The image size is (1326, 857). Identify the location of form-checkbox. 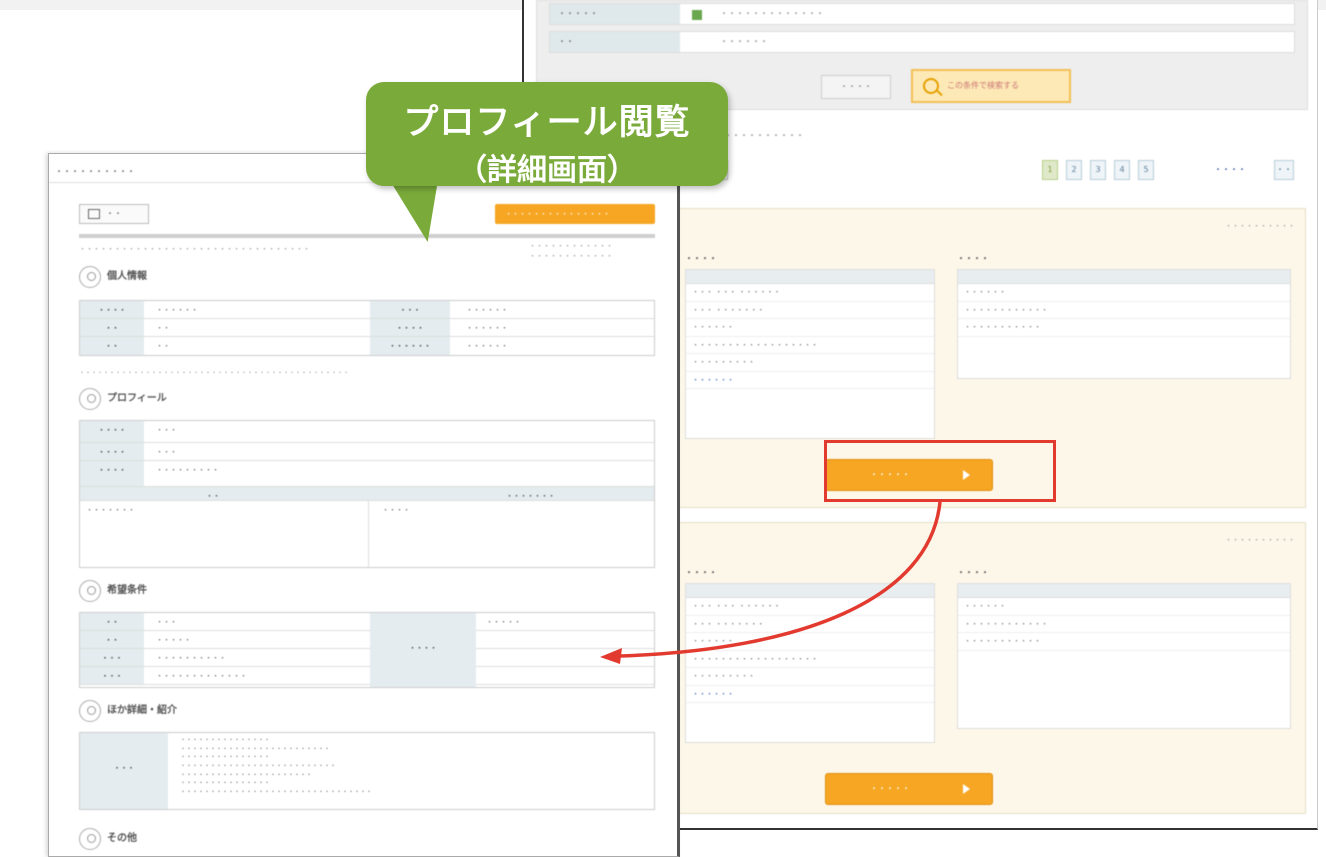
(697, 15).